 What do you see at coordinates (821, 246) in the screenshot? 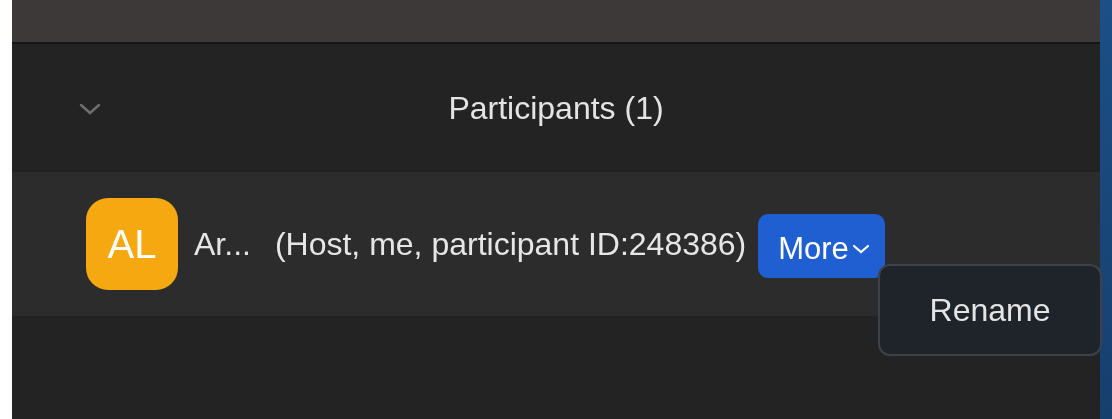
I see `more-button: More` at bounding box center [821, 246].